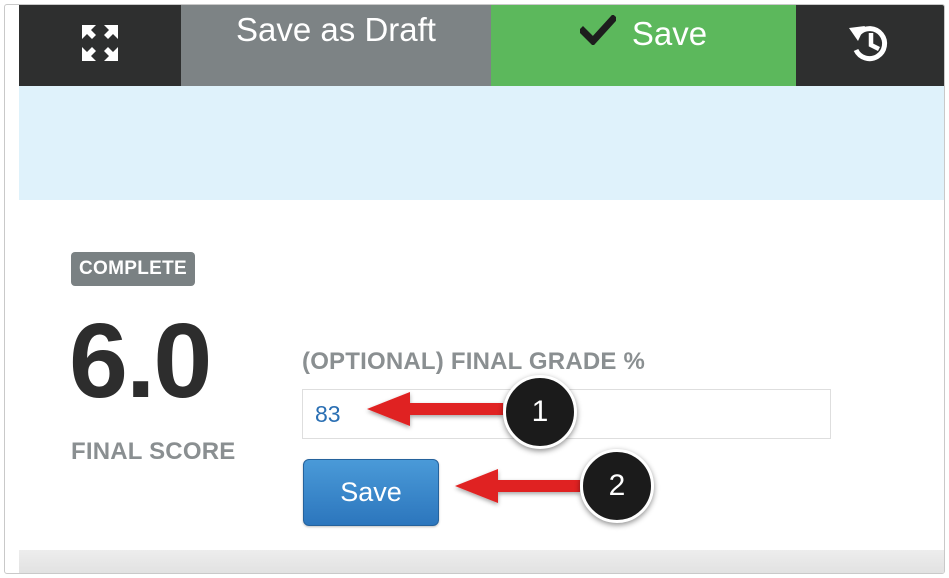 The height and width of the screenshot is (578, 949). I want to click on toolbar-save-button: Save, so click(643, 45).